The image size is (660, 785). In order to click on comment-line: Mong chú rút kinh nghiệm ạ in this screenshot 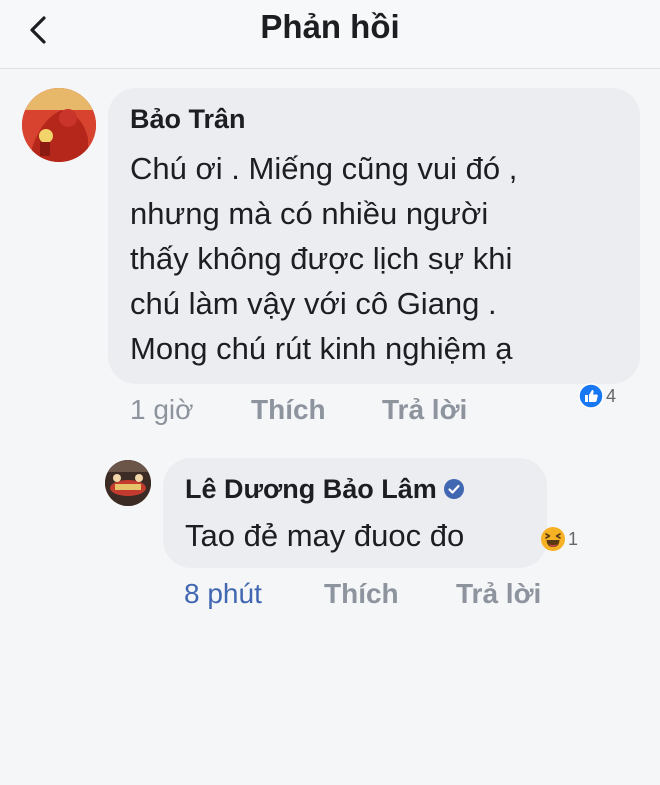, I will do `click(321, 348)`.